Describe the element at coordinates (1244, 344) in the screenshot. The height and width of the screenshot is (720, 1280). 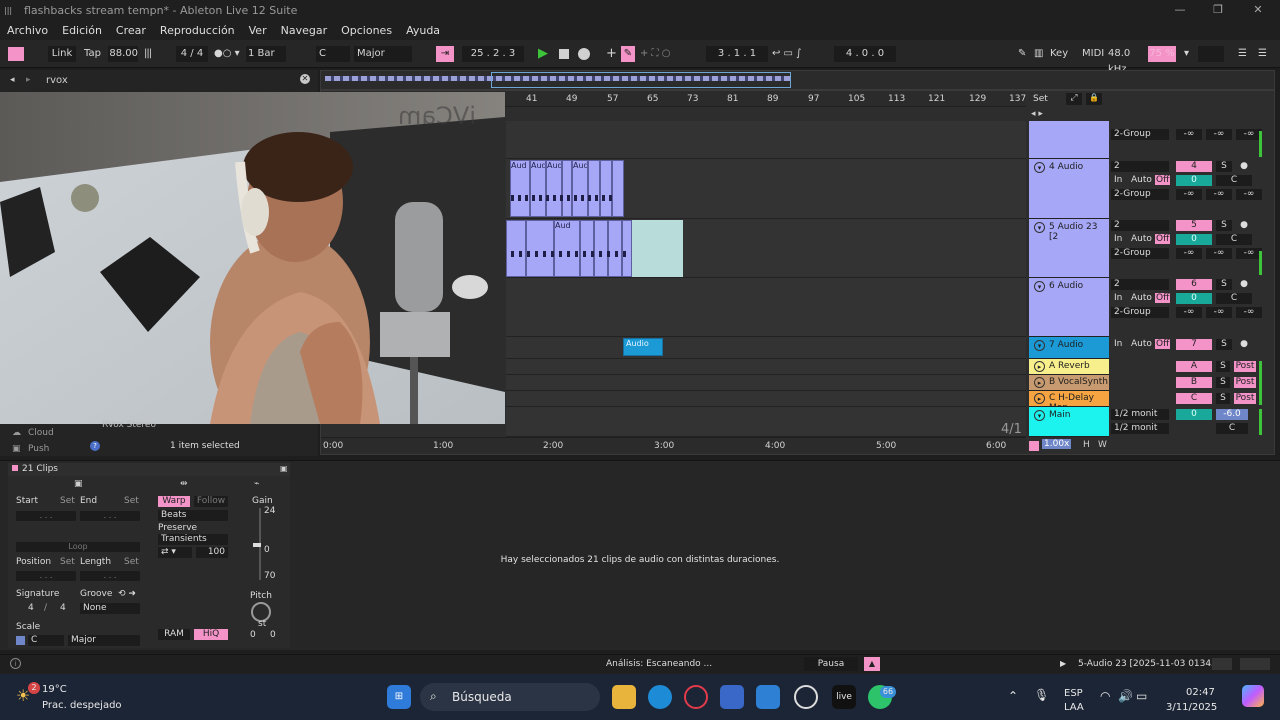
I see `arm-icon: ●` at that location.